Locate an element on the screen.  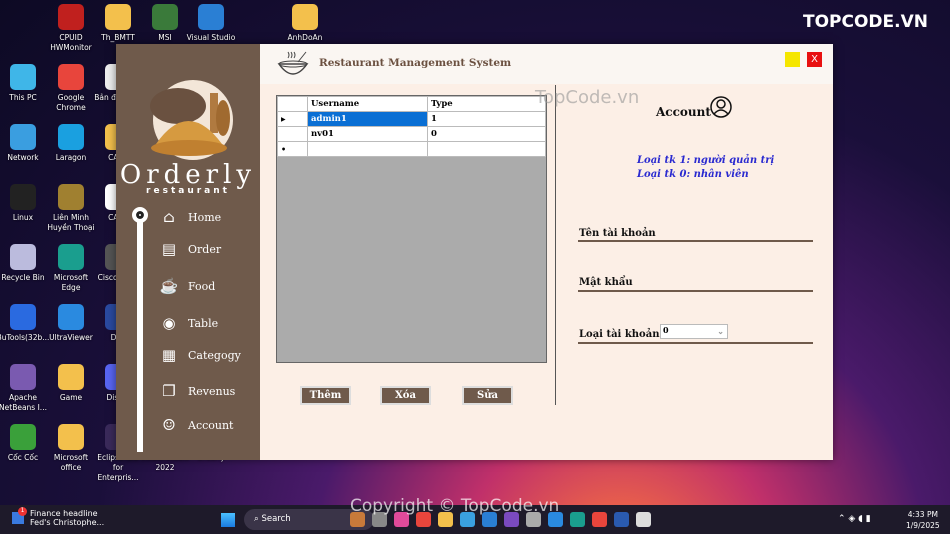
desktop-icon: Liên Minh Huyền Thoại is located at coordinates (71, 208).